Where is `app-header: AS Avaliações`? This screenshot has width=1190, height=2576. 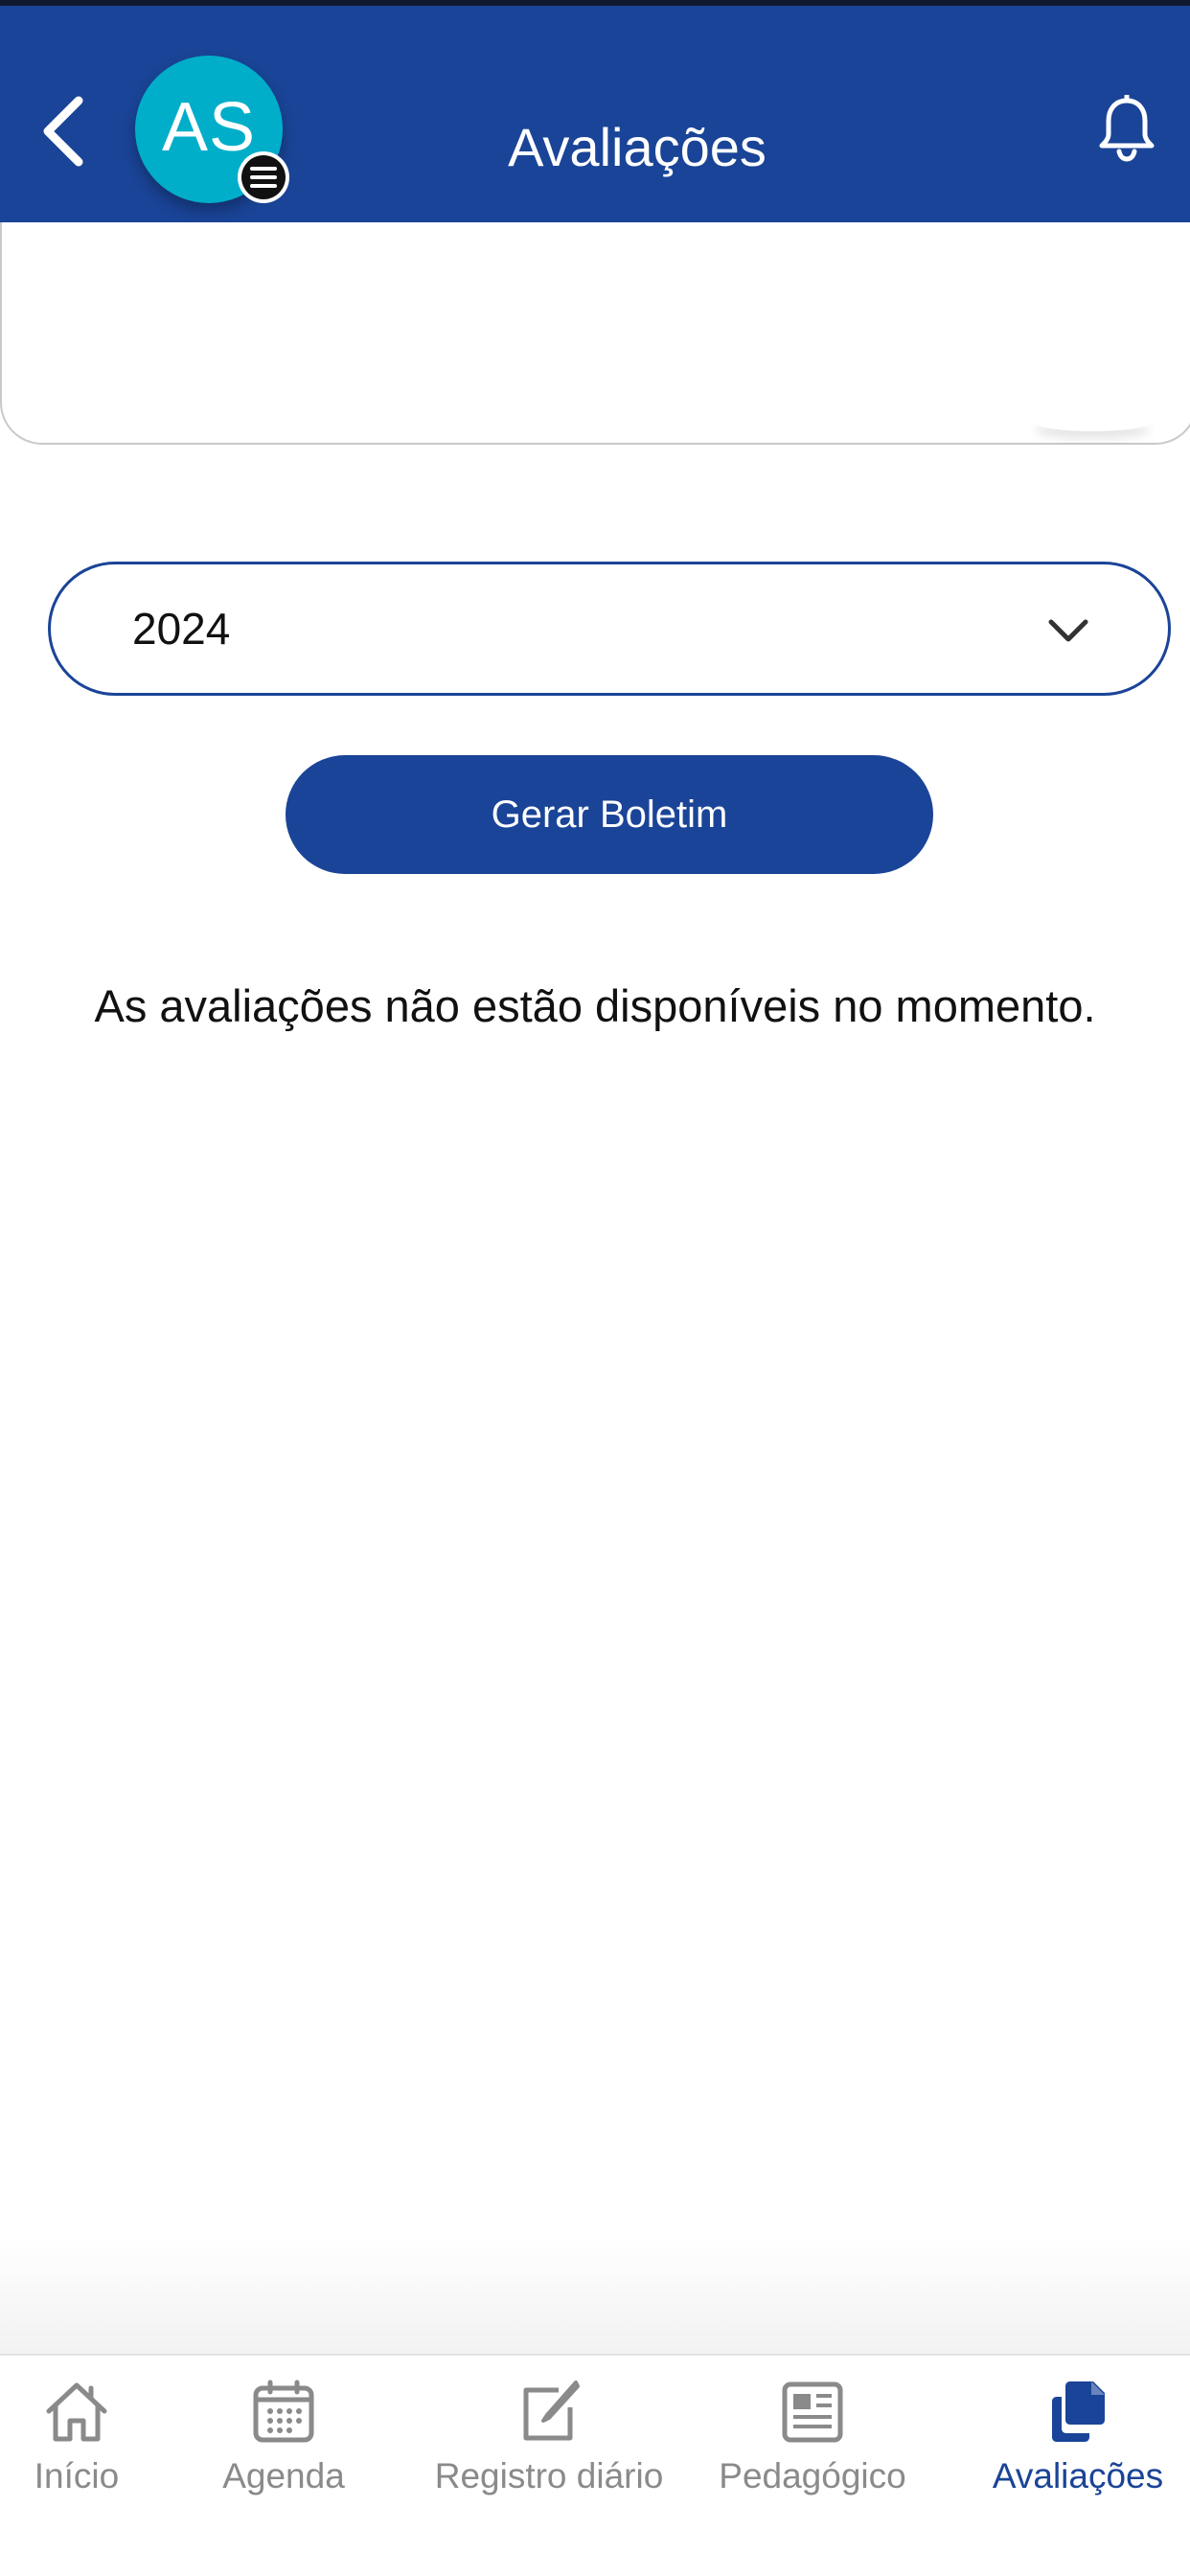 app-header: AS Avaliações is located at coordinates (595, 114).